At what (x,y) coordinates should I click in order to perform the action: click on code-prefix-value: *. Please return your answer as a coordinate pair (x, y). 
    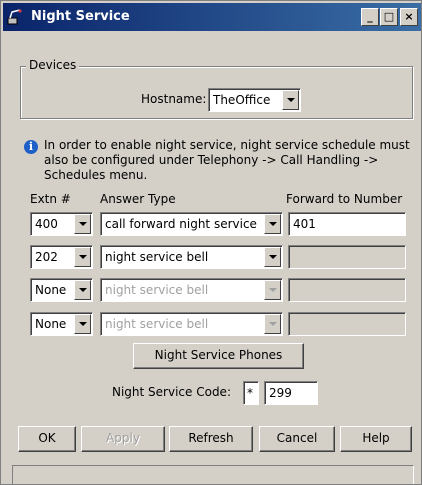
    Looking at the image, I should click on (250, 393).